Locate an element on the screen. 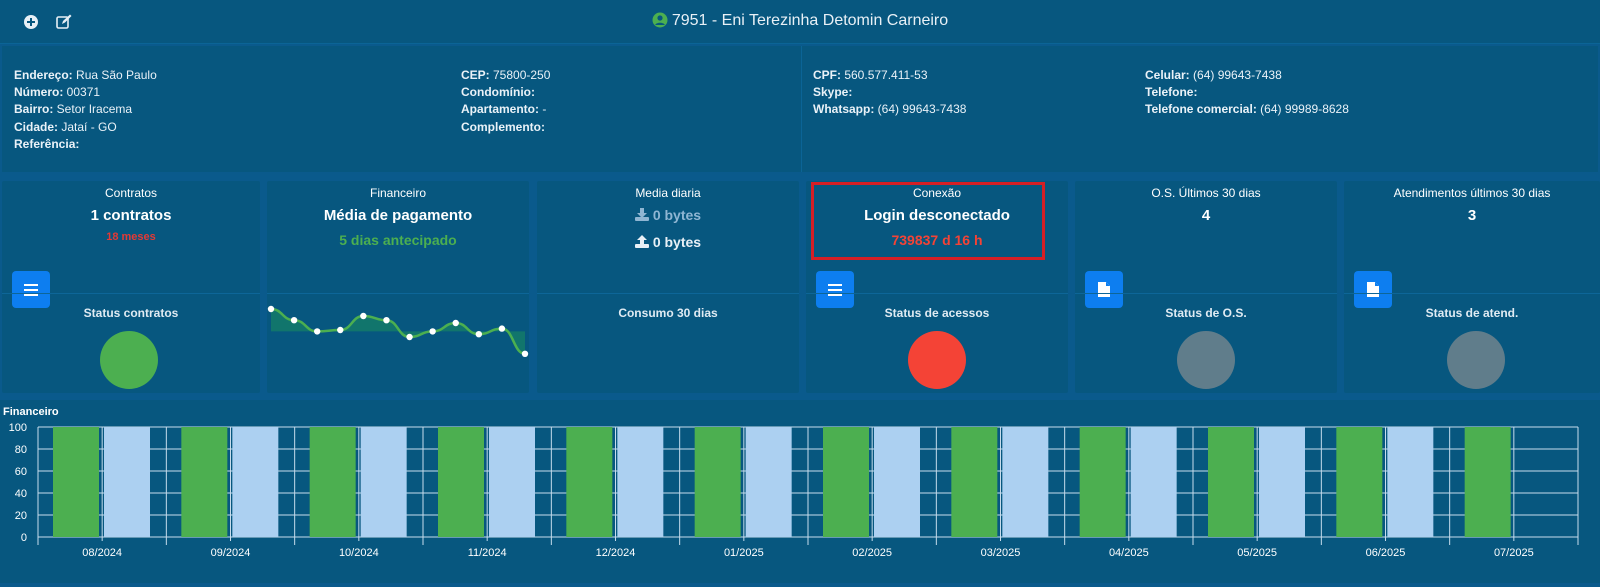  x-tick-label: 10/2024 is located at coordinates (359, 553).